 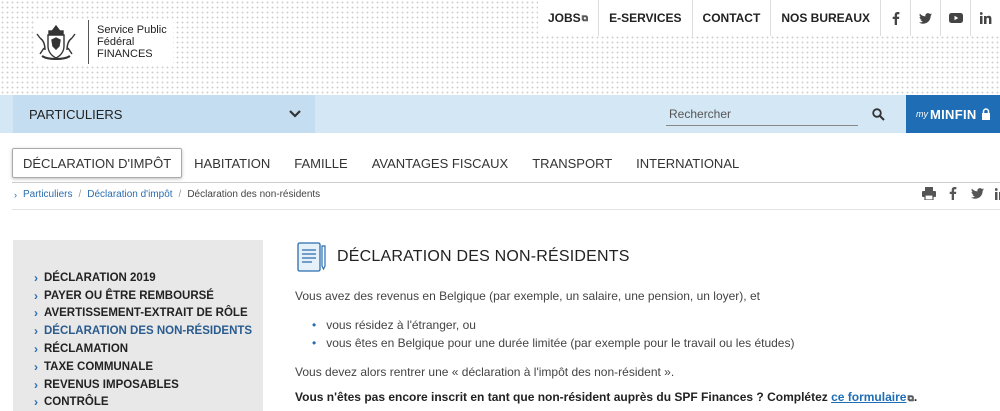 What do you see at coordinates (76, 114) in the screenshot?
I see `audience-selected-value: PARTICULIERS` at bounding box center [76, 114].